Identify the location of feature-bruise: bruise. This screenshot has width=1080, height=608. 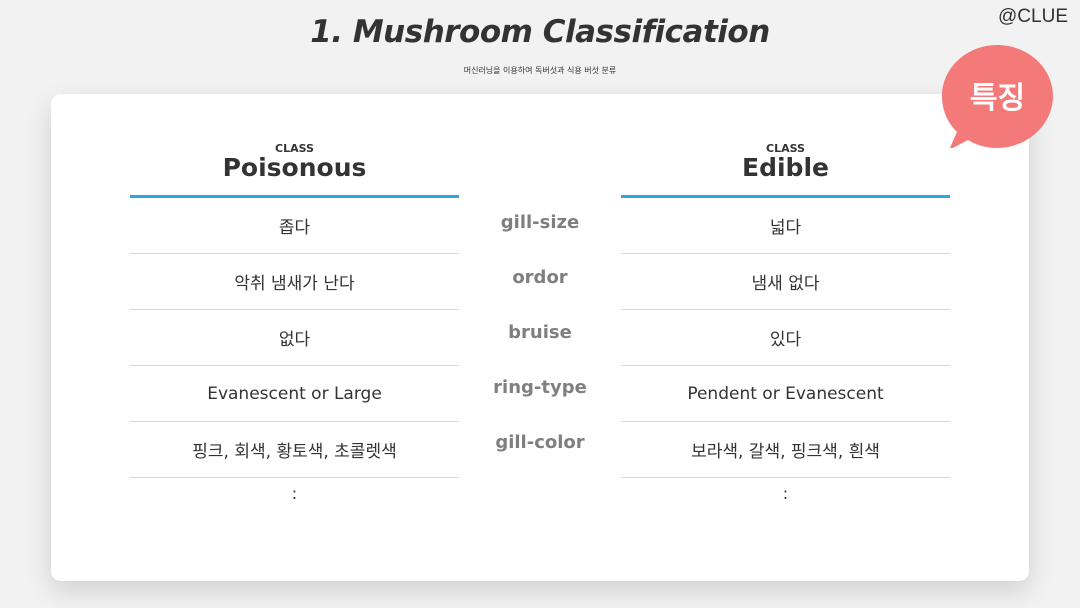
(540, 332).